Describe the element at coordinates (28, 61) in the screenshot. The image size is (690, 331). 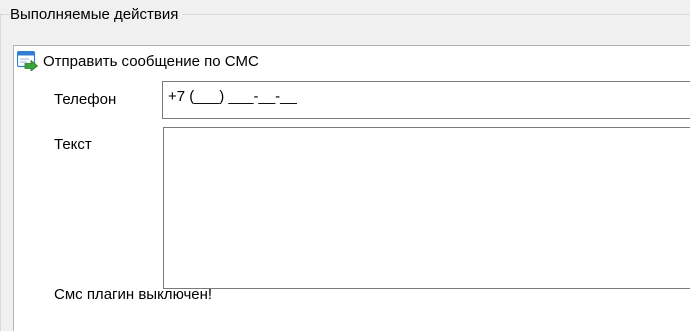
I see `sms-send-icon` at that location.